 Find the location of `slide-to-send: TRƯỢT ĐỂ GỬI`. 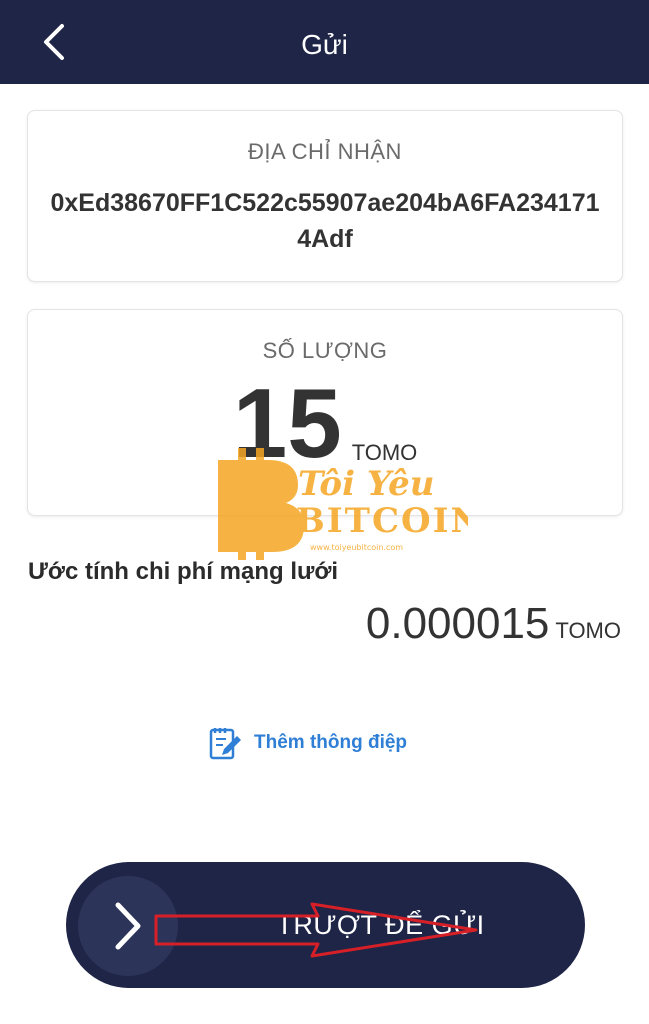

slide-to-send: TRƯỢT ĐỂ GỬI is located at coordinates (325, 925).